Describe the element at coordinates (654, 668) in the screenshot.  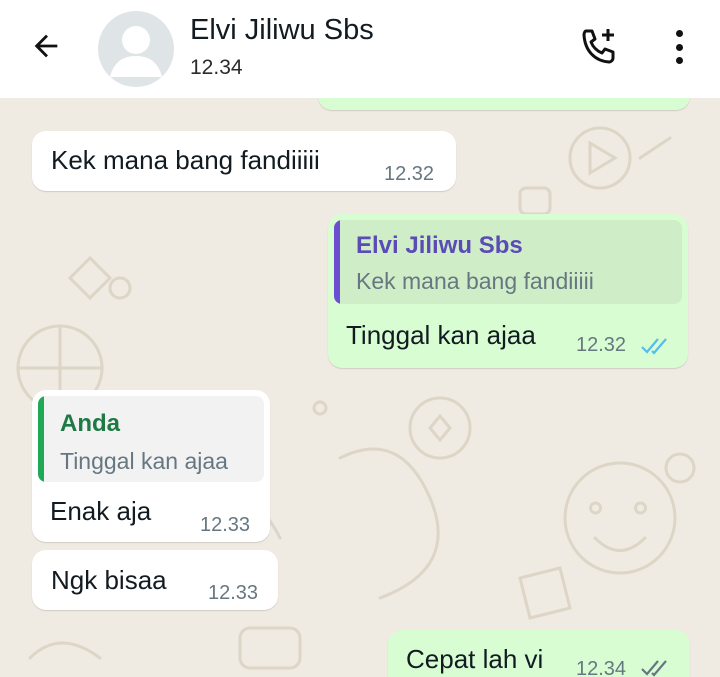
I see `double-check-icon` at that location.